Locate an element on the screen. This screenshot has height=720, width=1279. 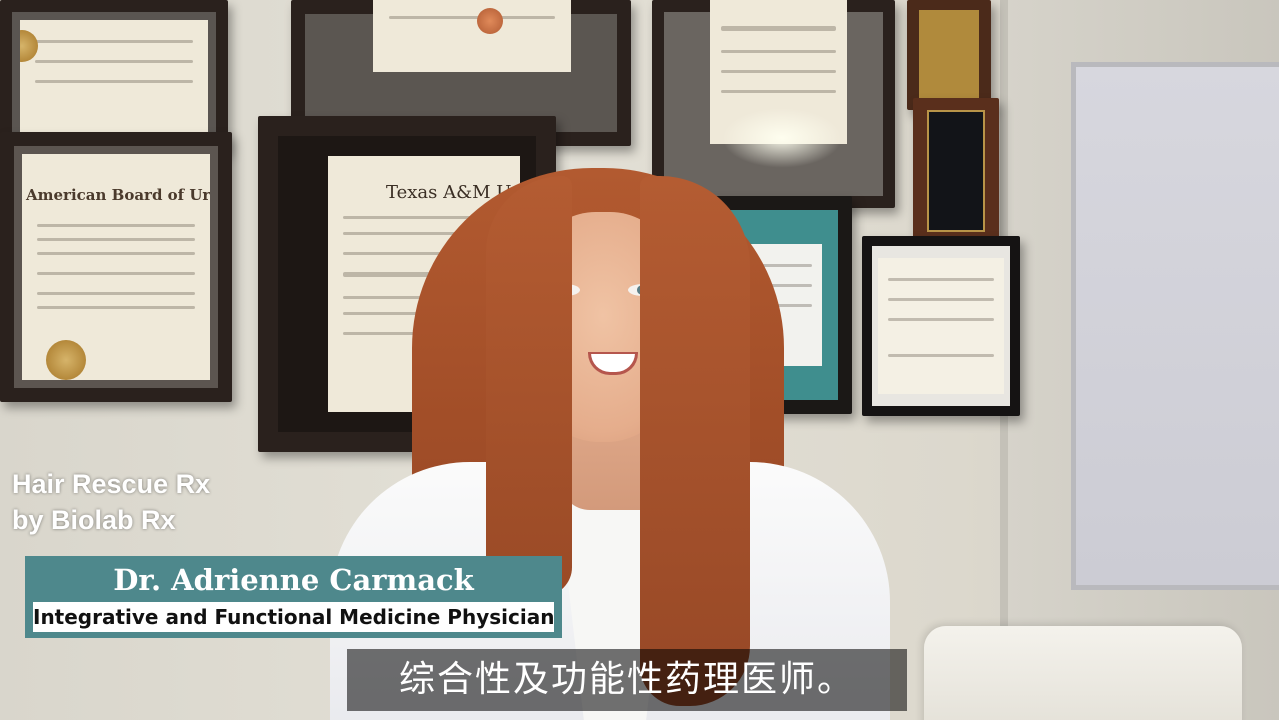
award-plaque-black is located at coordinates (956, 171).